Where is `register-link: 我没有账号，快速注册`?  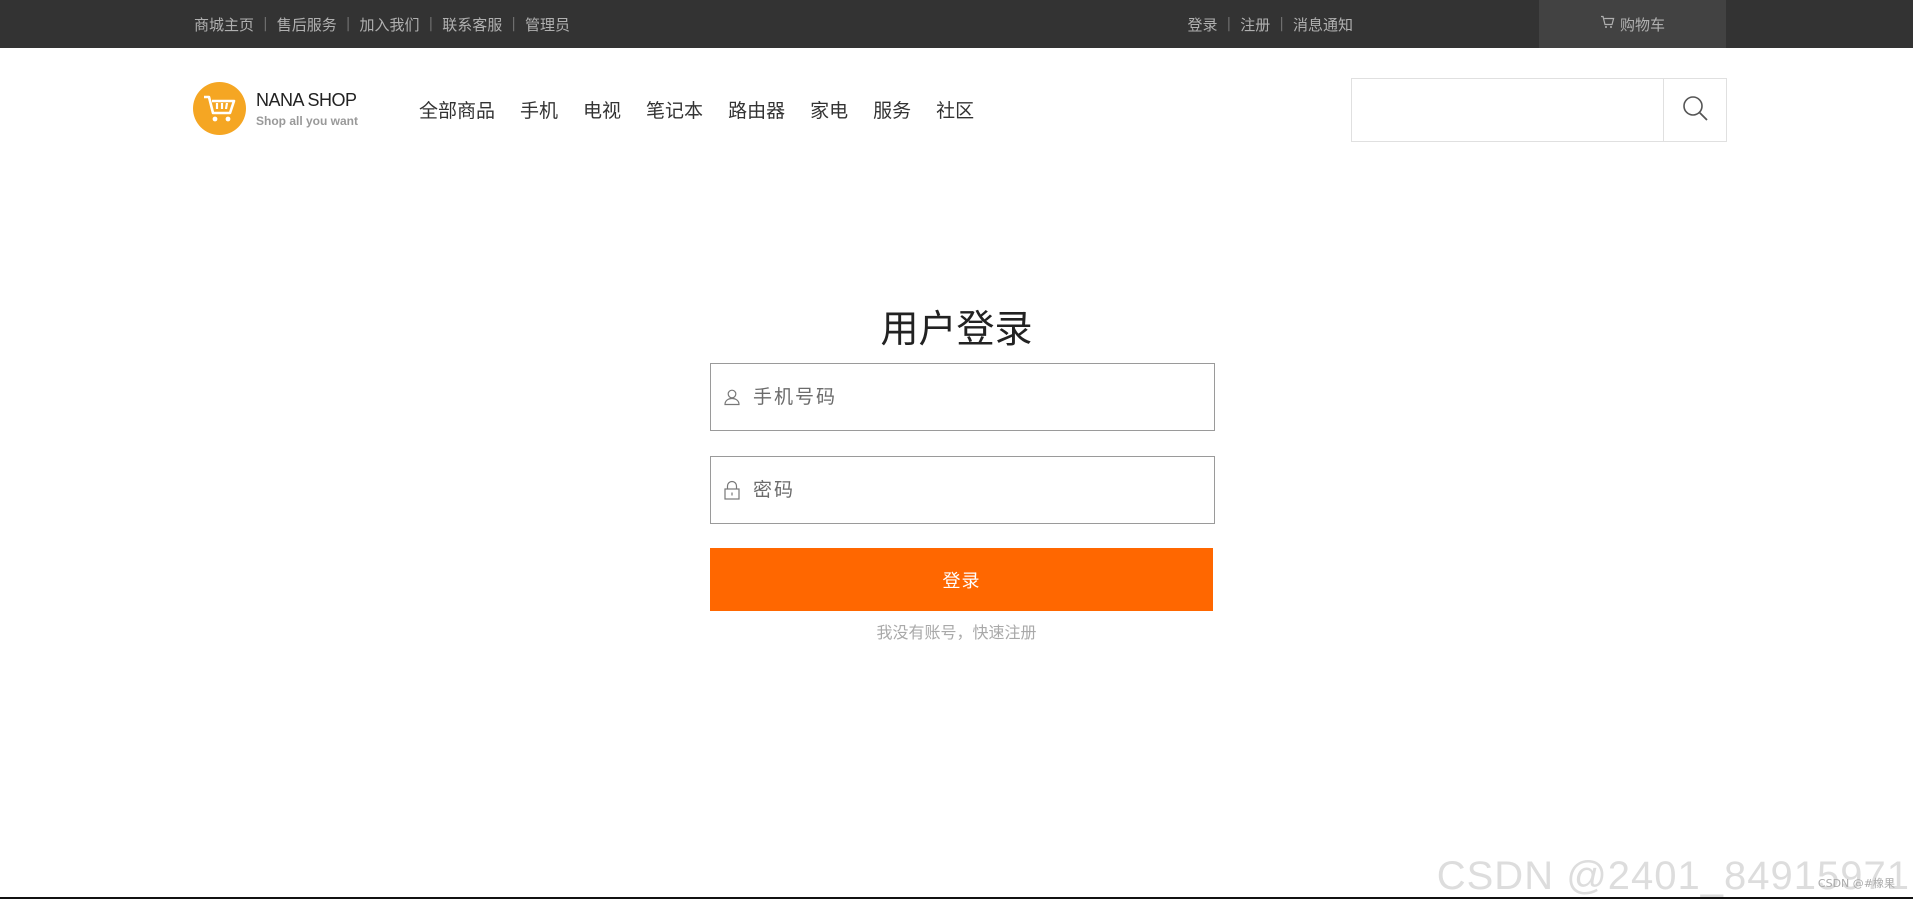
register-link: 我没有账号，快速注册 is located at coordinates (956, 631).